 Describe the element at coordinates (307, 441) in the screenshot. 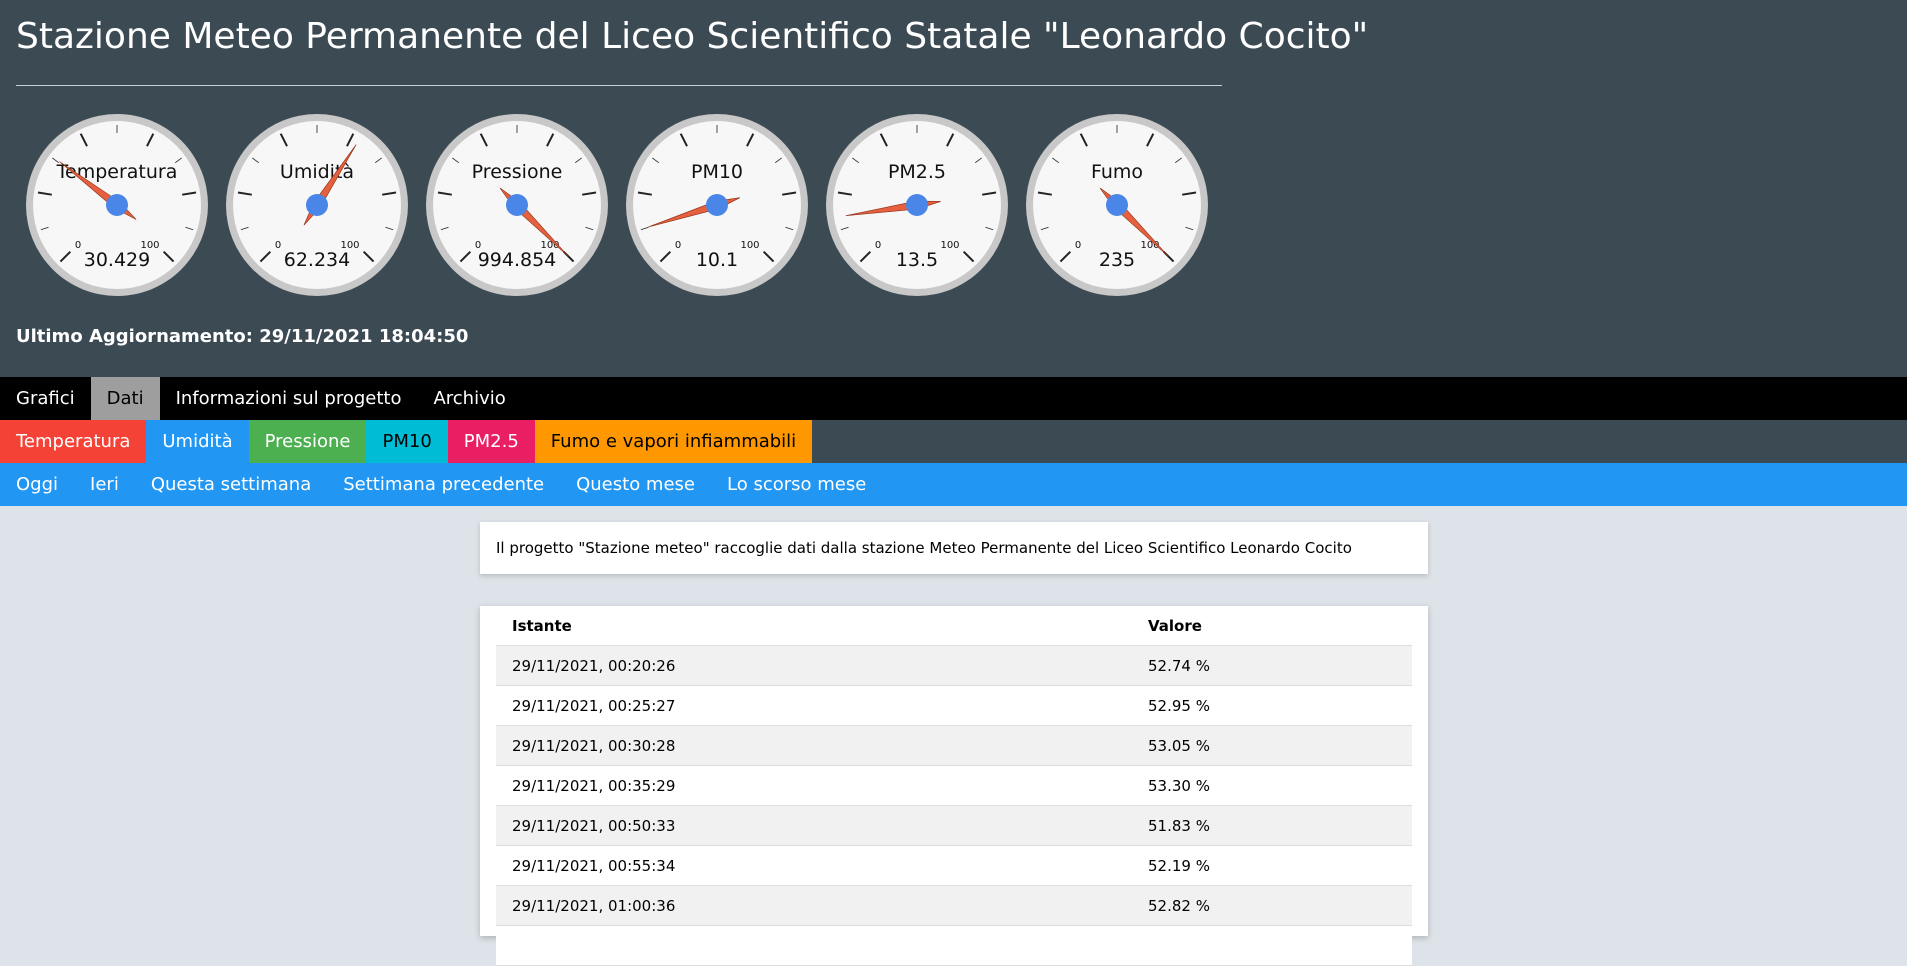

I see `tab-sensor-pressione: Pressione` at that location.